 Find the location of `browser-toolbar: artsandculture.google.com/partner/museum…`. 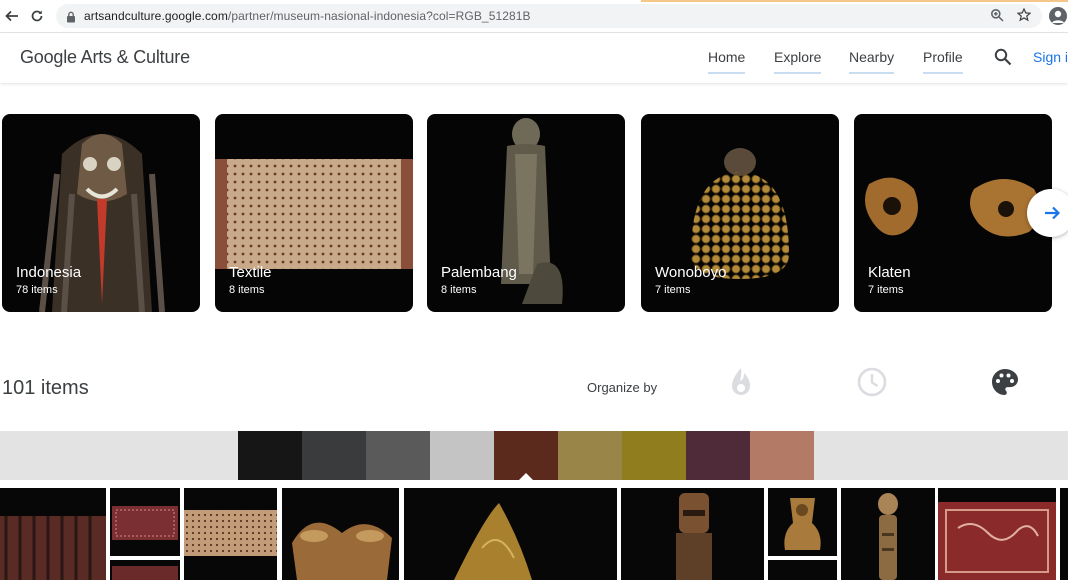

browser-toolbar: artsandculture.google.com/partner/museum… is located at coordinates (534, 16).